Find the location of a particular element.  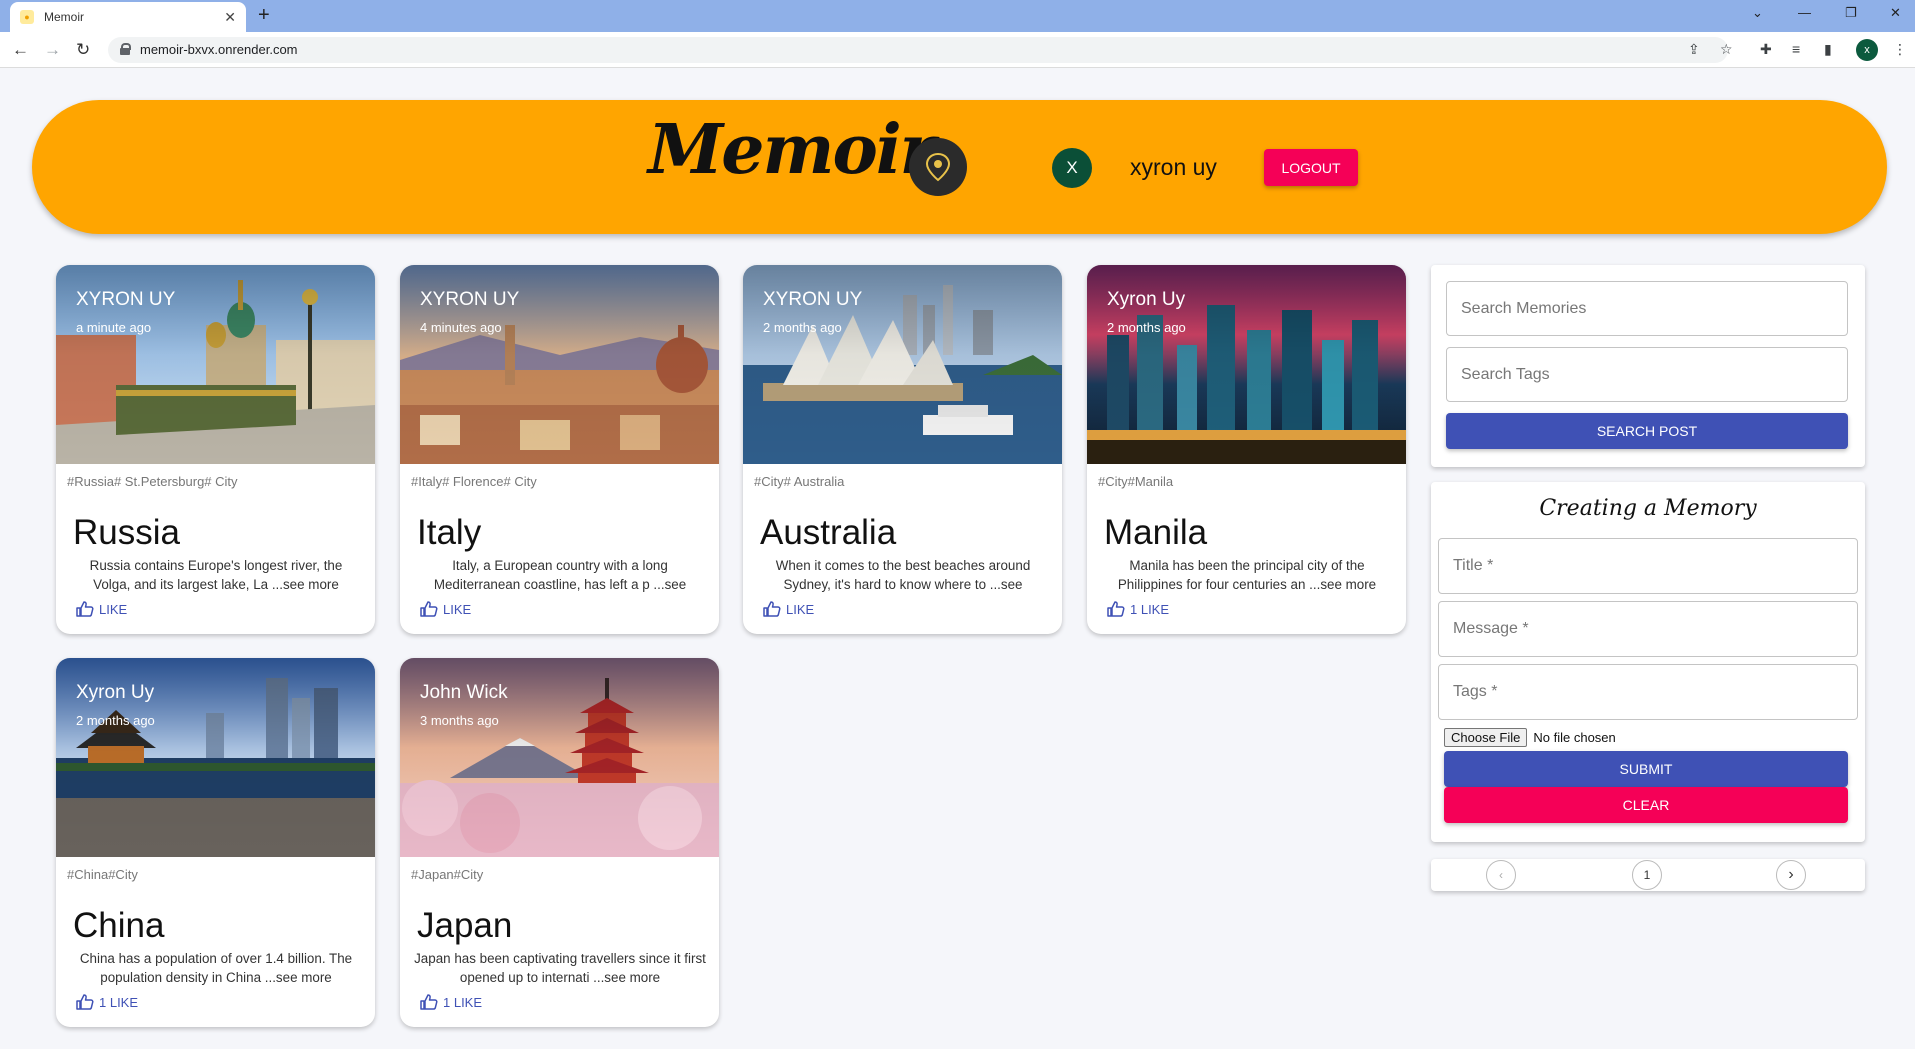

clear-button: CLEAR is located at coordinates (1646, 805).